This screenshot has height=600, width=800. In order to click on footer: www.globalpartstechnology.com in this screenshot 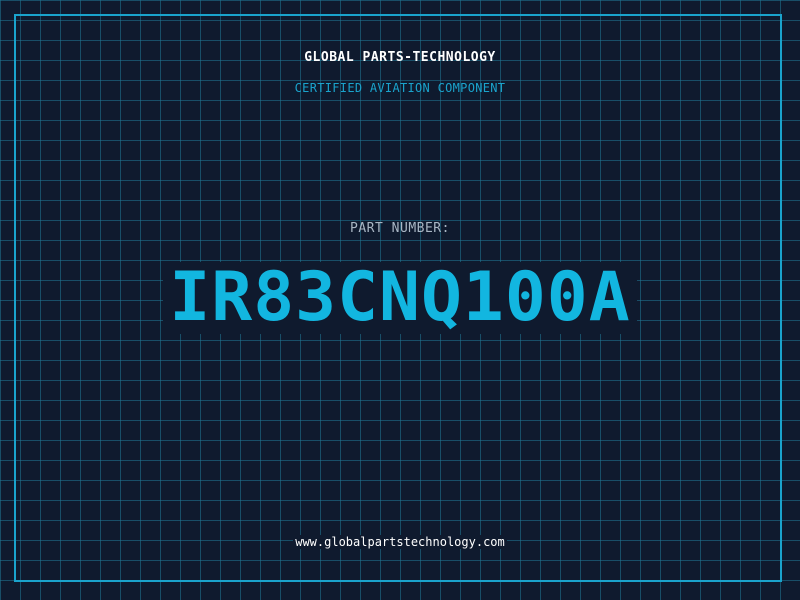, I will do `click(400, 540)`.